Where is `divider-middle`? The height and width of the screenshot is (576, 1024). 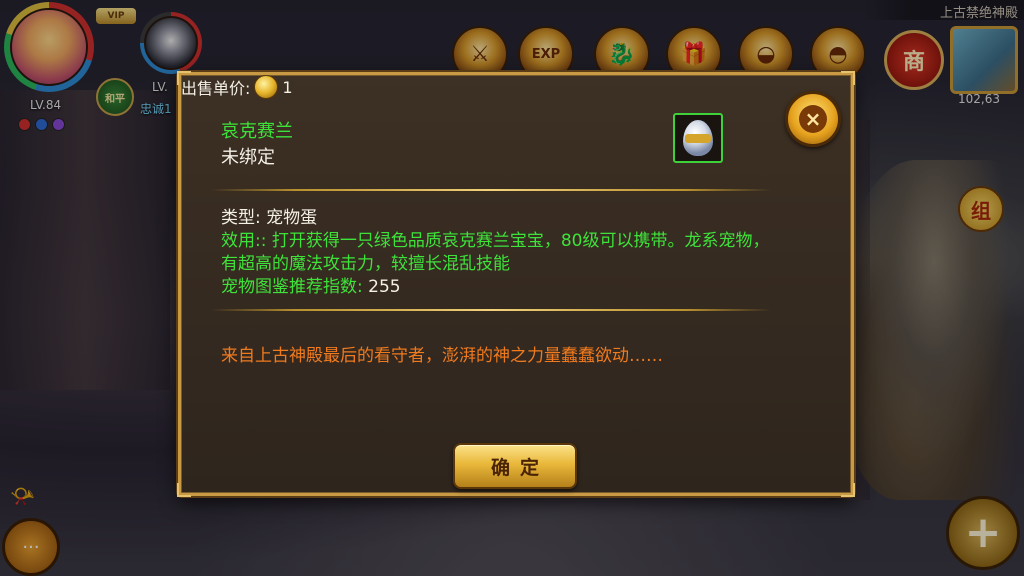
divider-middle is located at coordinates (491, 310).